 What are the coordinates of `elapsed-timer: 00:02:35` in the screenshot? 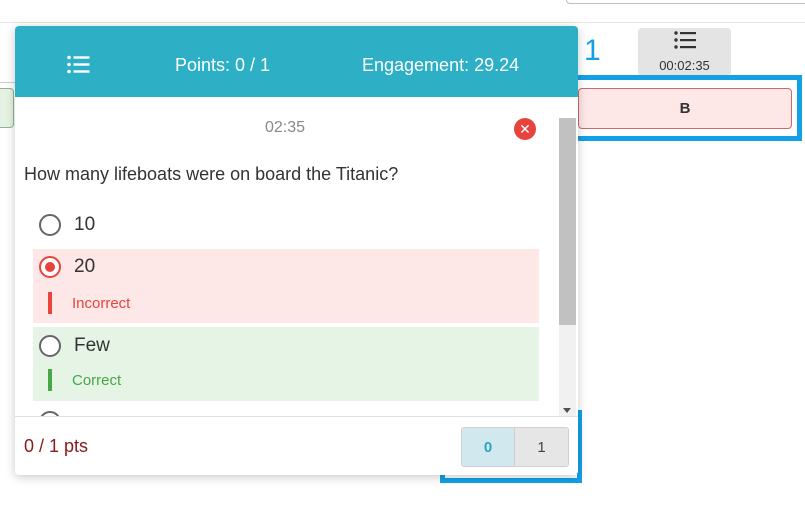 It's located at (684, 65).